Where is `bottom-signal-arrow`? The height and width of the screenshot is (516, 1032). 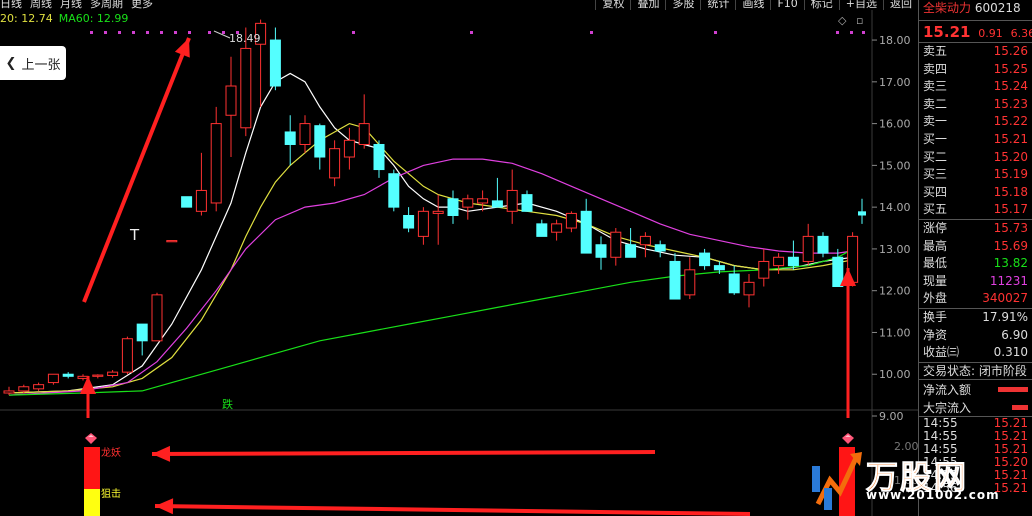 bottom-signal-arrow is located at coordinates (88, 397).